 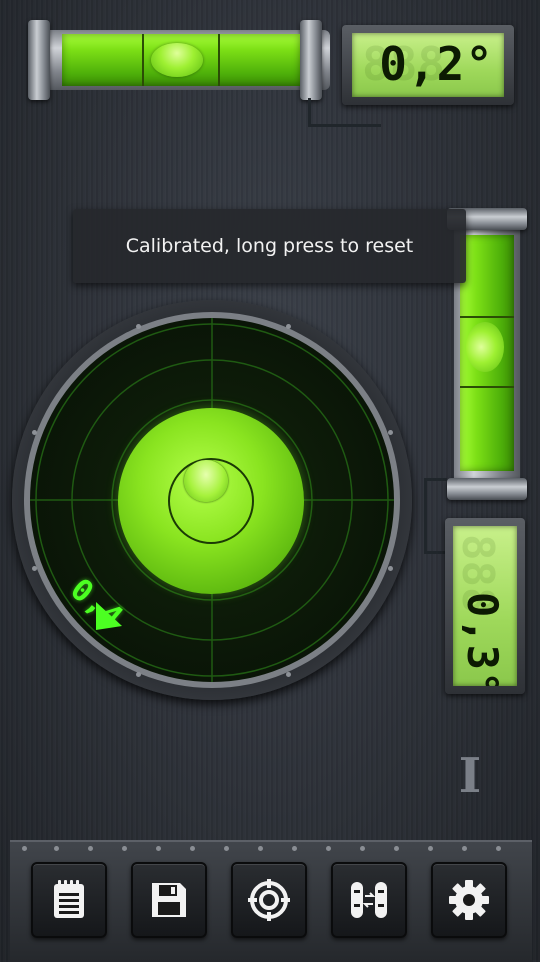 I want to click on vertical-vial-bottom-cap, so click(x=487, y=489).